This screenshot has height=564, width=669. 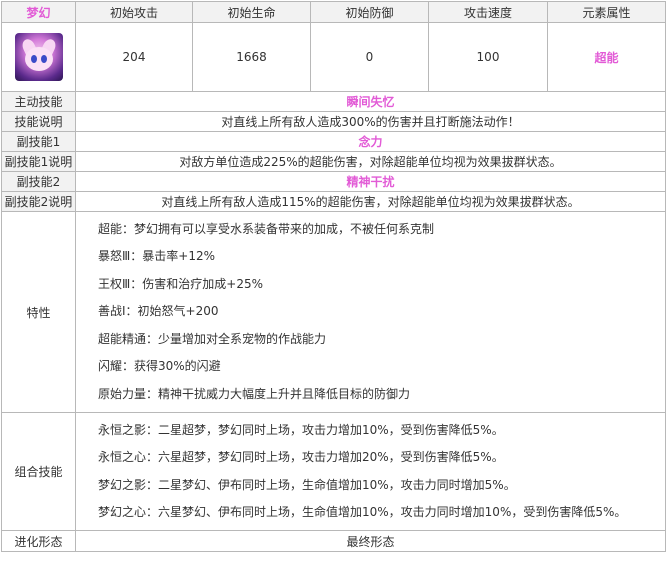 I want to click on stat-hp: 1668, so click(x=251, y=57).